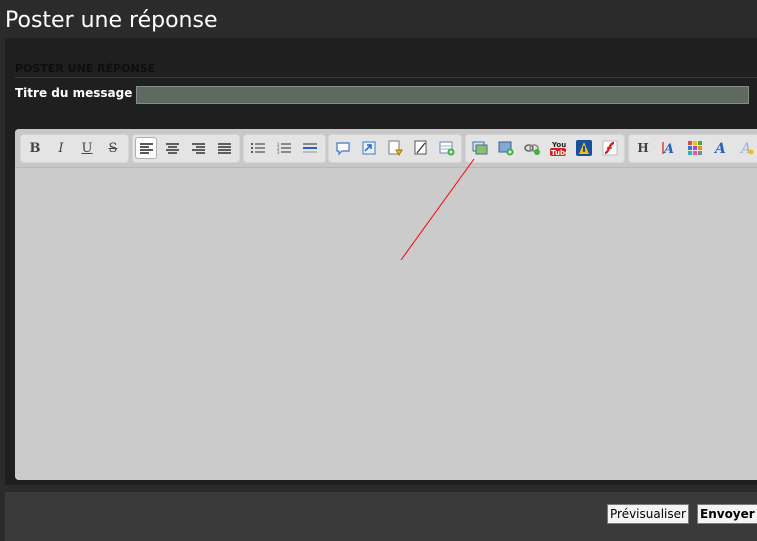 The height and width of the screenshot is (541, 757). What do you see at coordinates (442, 95) in the screenshot?
I see `subject-input` at bounding box center [442, 95].